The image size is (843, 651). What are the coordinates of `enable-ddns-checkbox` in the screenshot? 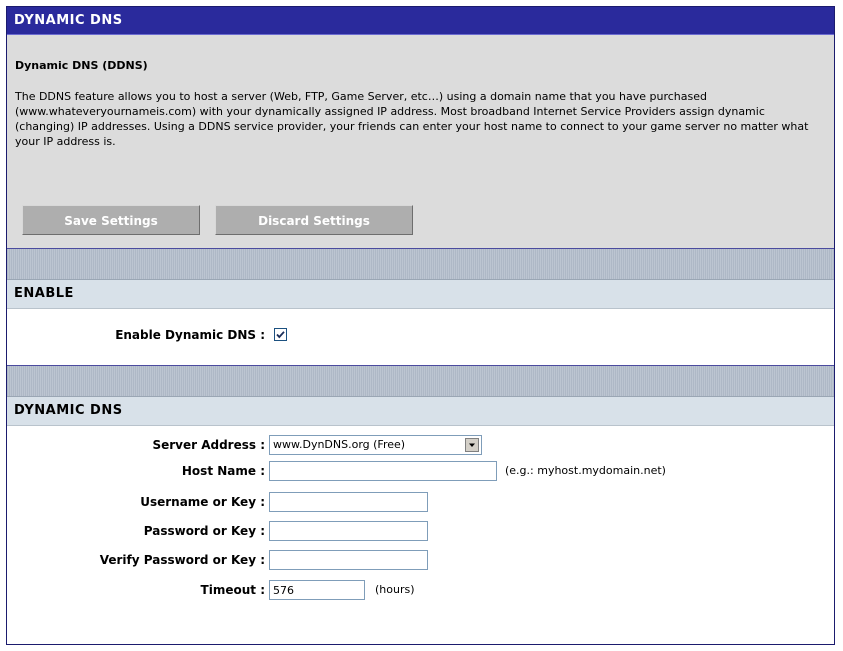 It's located at (280, 334).